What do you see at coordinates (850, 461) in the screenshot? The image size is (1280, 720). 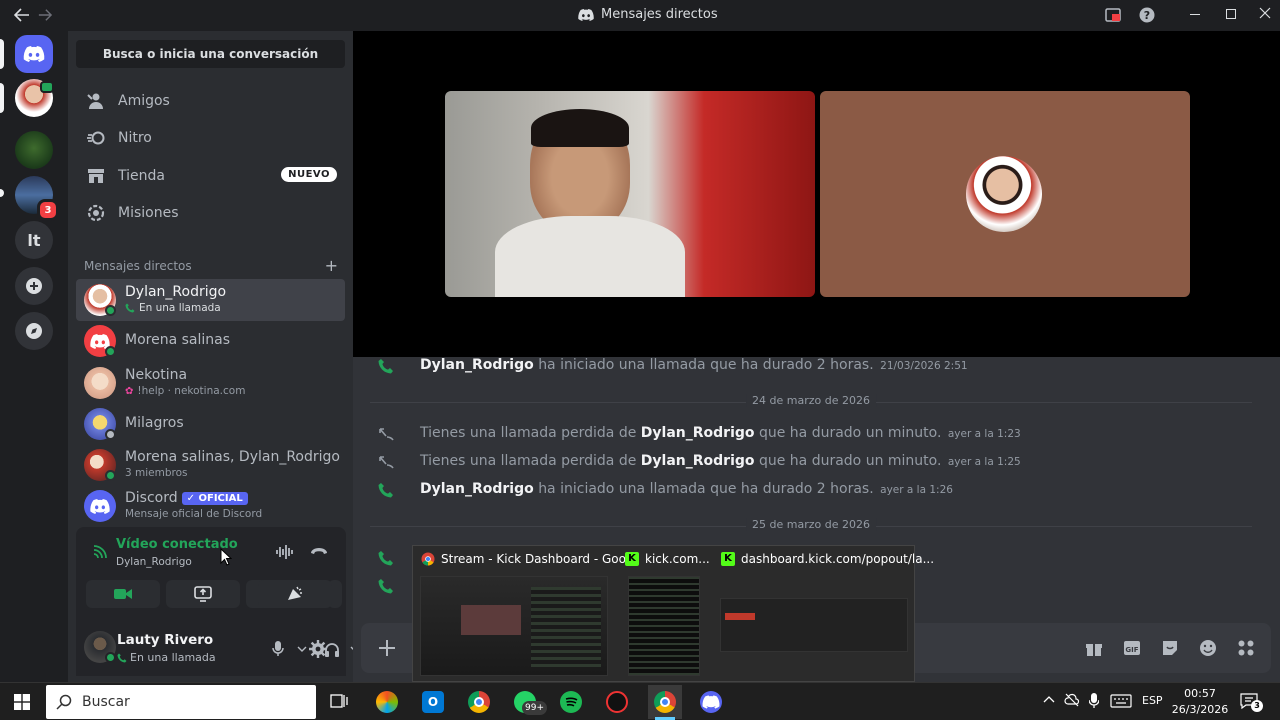 I see `message-text: que ha durado un minuto.` at bounding box center [850, 461].